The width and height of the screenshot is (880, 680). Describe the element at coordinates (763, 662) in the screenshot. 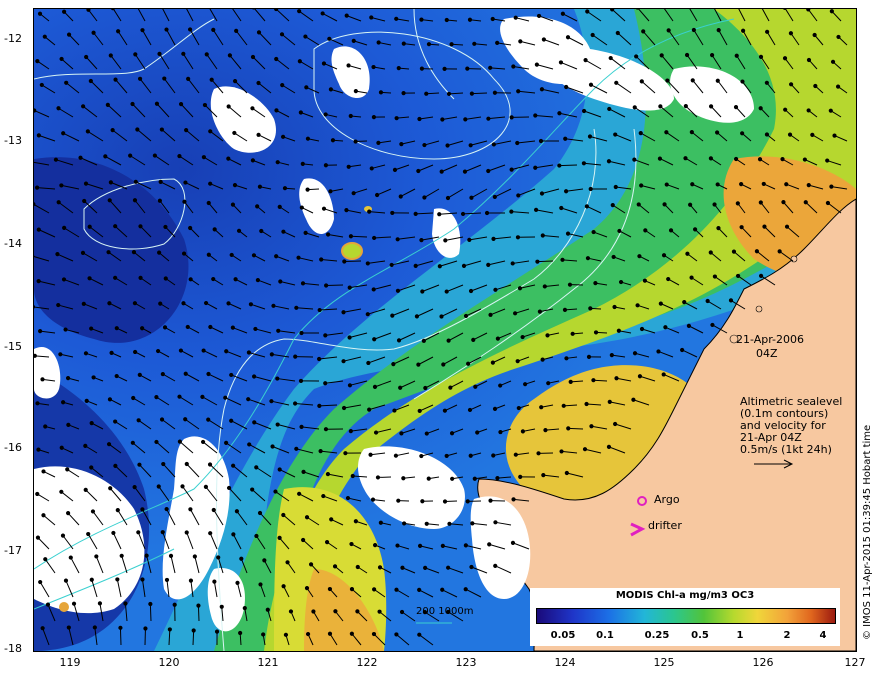

I see `x-axis-label: 126` at that location.